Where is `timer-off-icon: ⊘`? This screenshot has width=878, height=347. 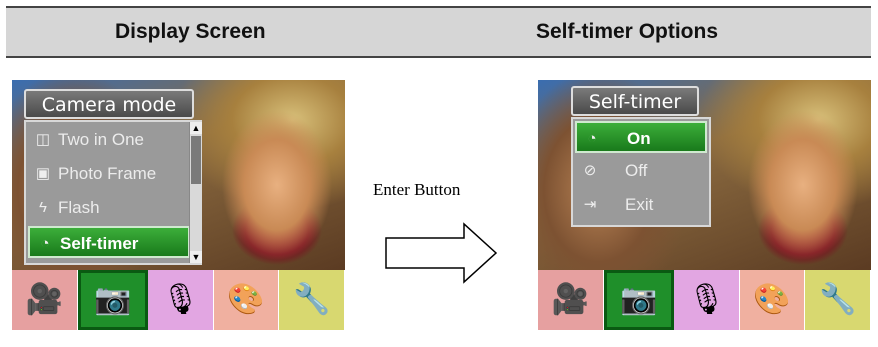
timer-off-icon: ⊘ is located at coordinates (590, 170).